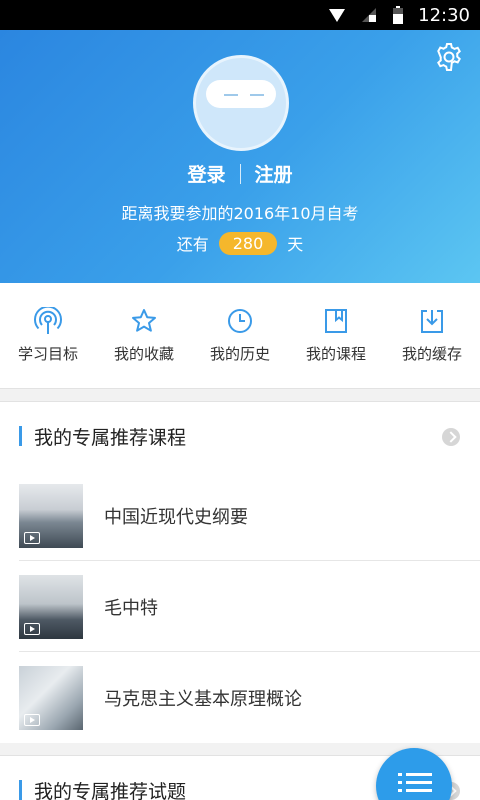 The height and width of the screenshot is (800, 480). Describe the element at coordinates (398, 15) in the screenshot. I see `battery-icon` at that location.